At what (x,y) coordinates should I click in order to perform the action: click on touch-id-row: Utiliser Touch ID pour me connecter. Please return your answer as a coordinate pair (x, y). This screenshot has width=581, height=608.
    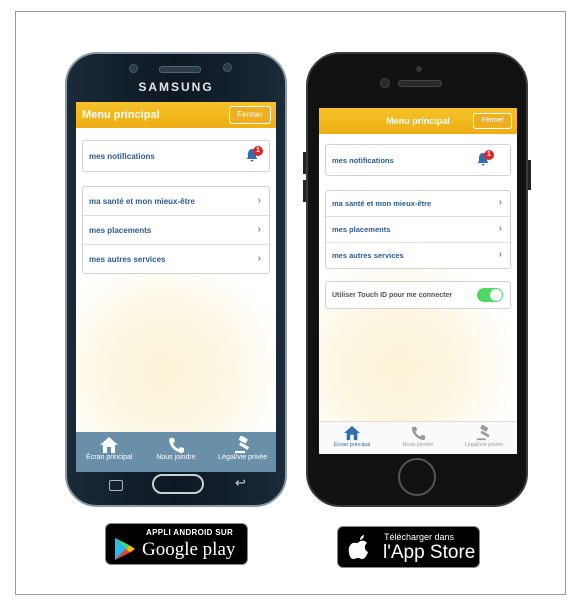
    Looking at the image, I should click on (418, 295).